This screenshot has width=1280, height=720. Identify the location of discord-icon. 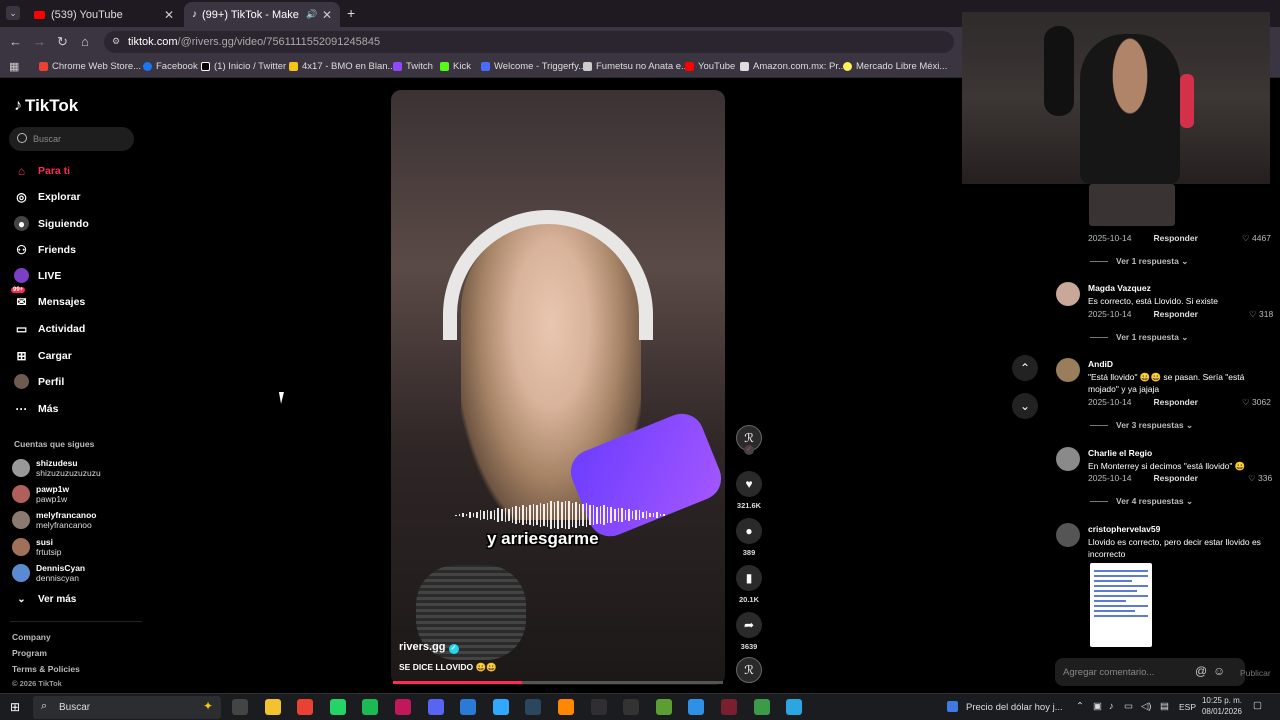
(435, 707).